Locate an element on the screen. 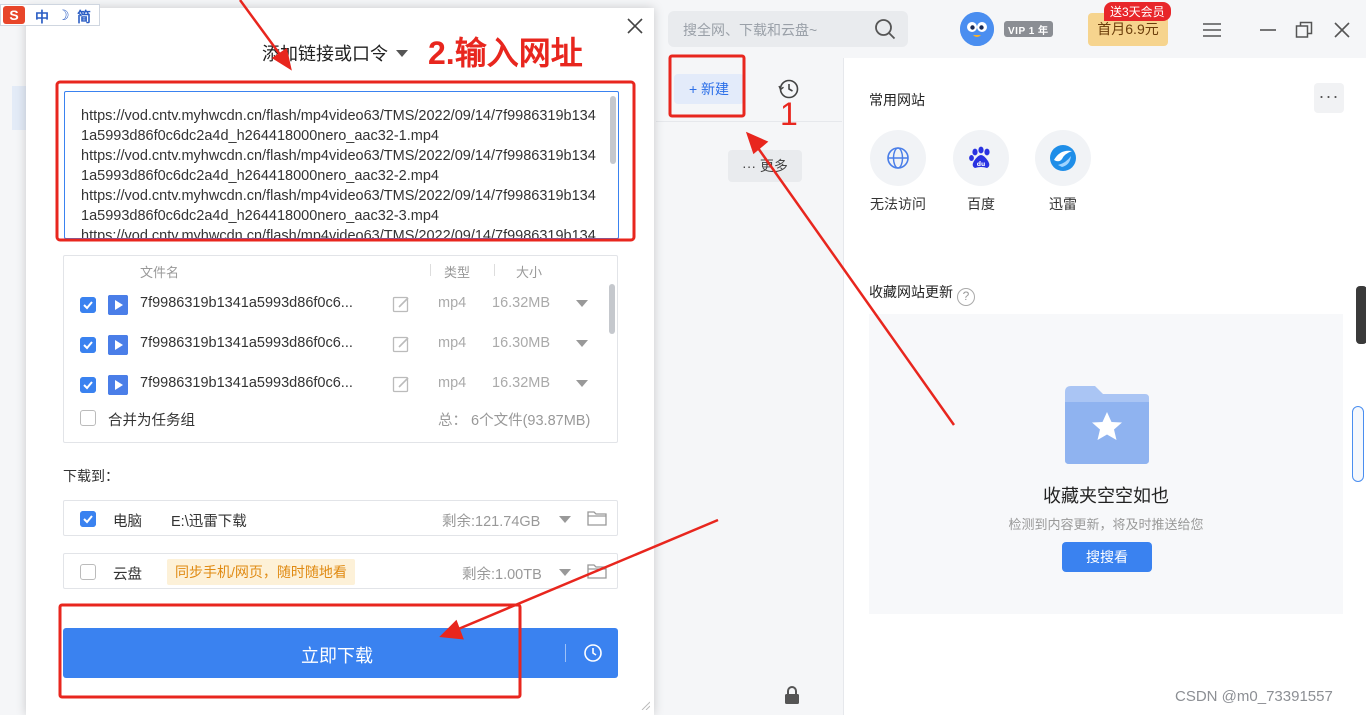 This screenshot has height=715, width=1366. pc-free-space: 剩余:121.74GB is located at coordinates (491, 522).